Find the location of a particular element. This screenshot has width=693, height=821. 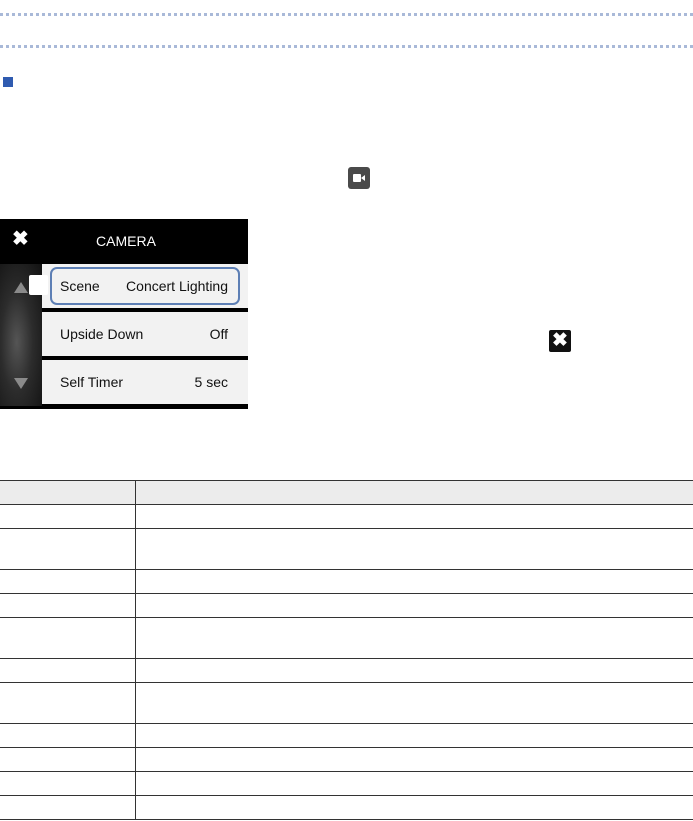

screen-title: CAMERA is located at coordinates (126, 241).